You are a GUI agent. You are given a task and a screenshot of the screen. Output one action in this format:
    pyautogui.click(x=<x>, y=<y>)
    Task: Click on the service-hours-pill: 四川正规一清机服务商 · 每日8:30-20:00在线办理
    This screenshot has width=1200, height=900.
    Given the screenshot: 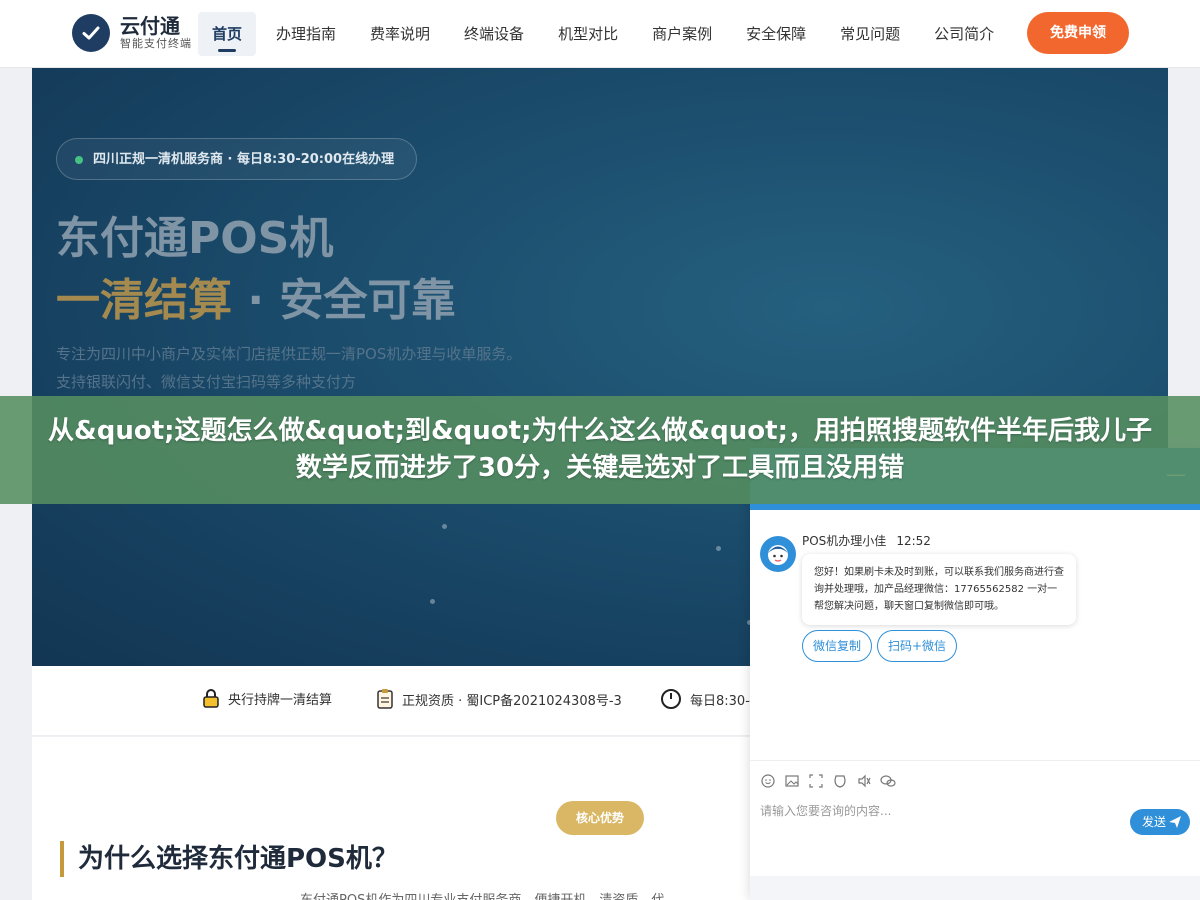 What is the action you would take?
    pyautogui.click(x=237, y=159)
    